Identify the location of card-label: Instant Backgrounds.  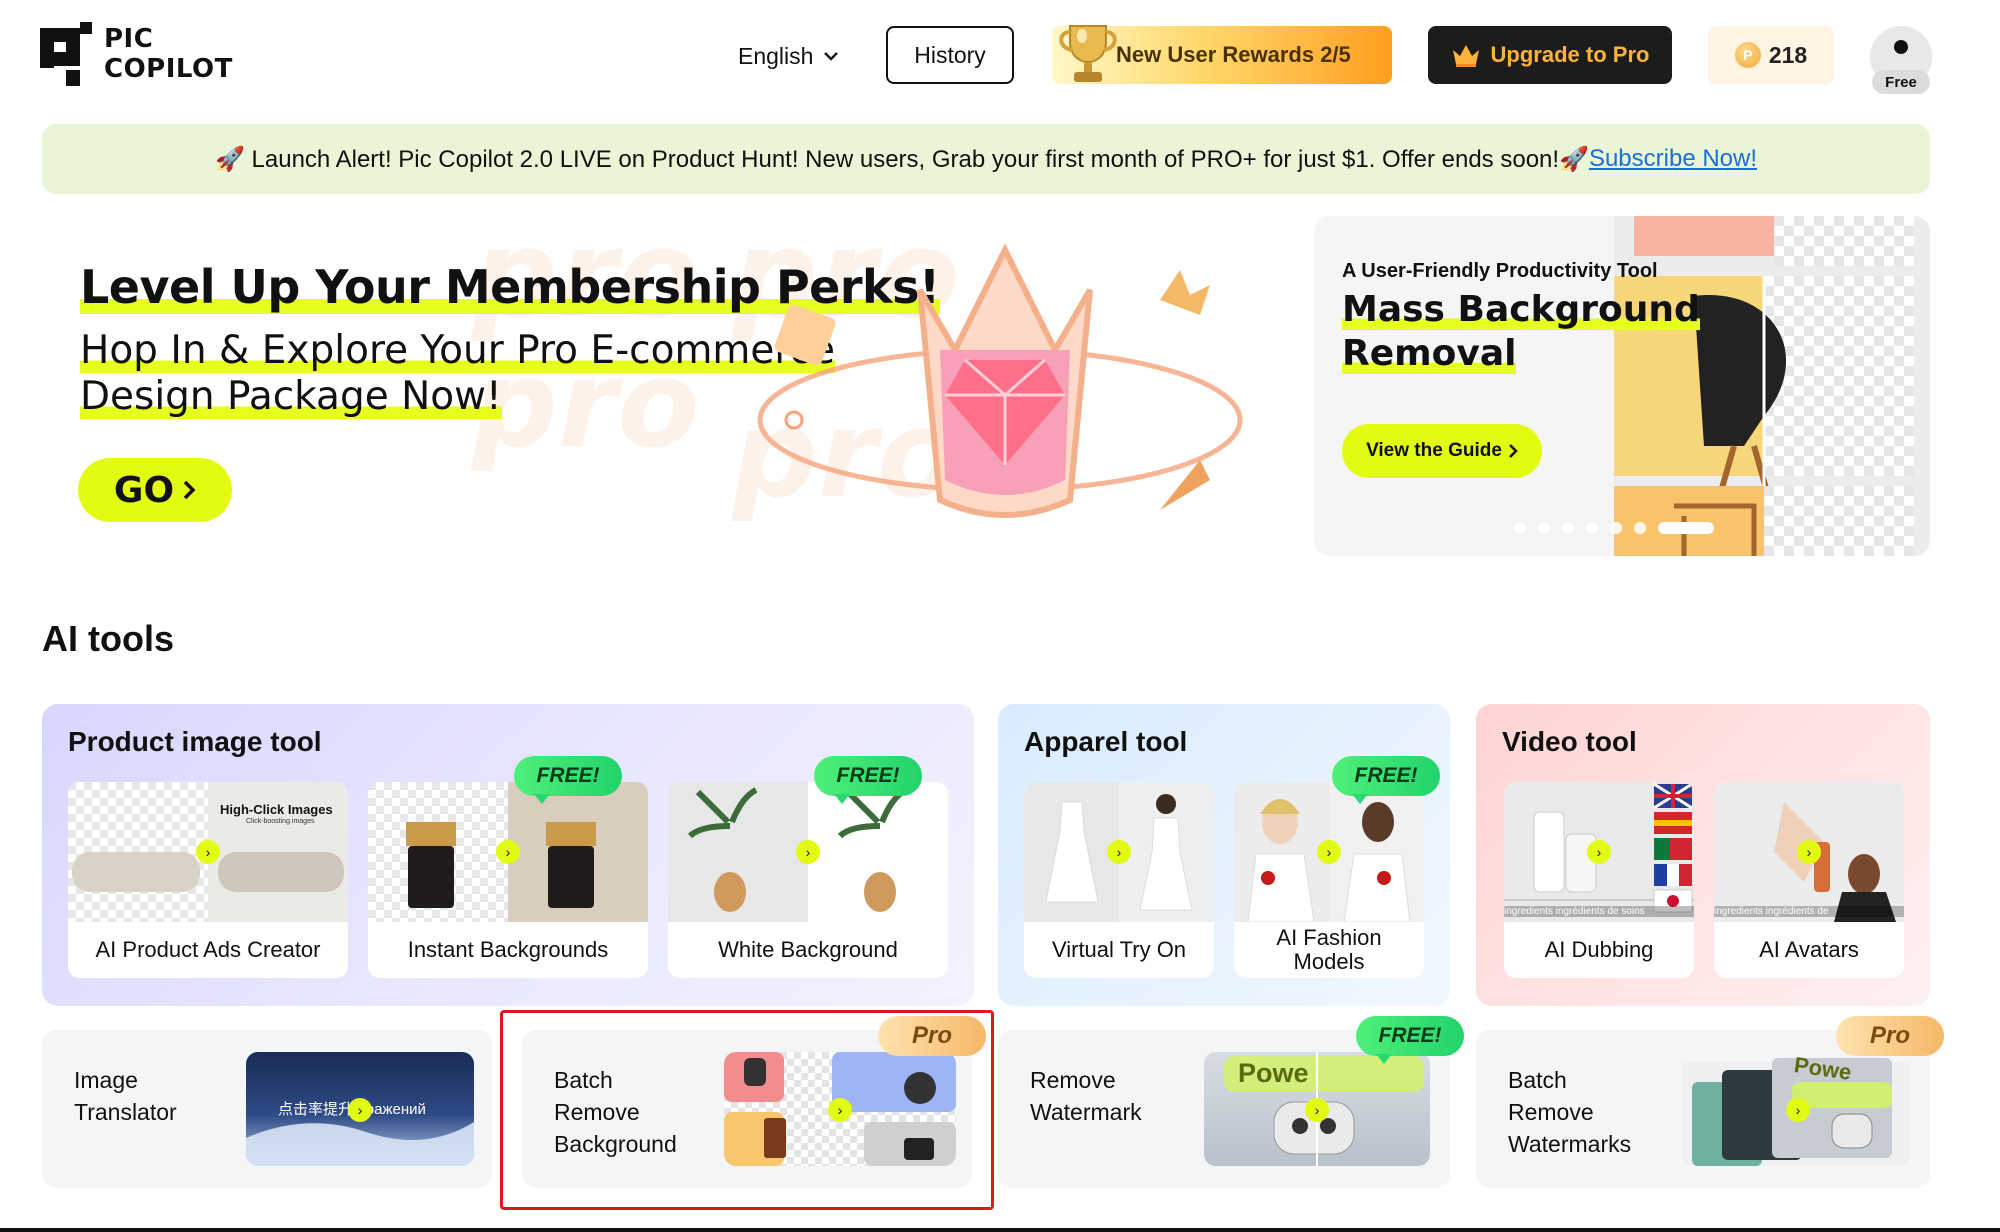
(508, 949).